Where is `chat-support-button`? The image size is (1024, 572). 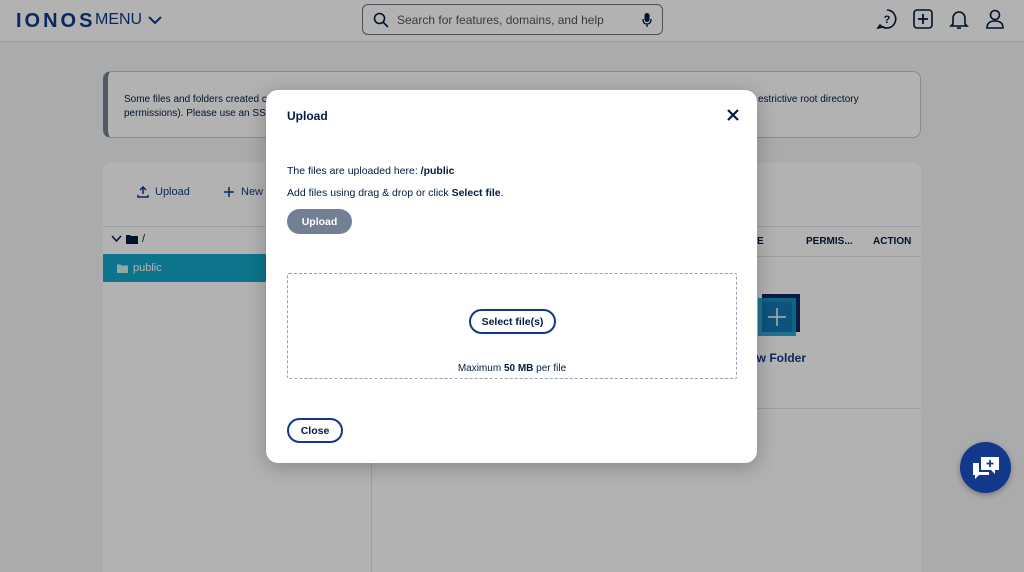 chat-support-button is located at coordinates (985, 467).